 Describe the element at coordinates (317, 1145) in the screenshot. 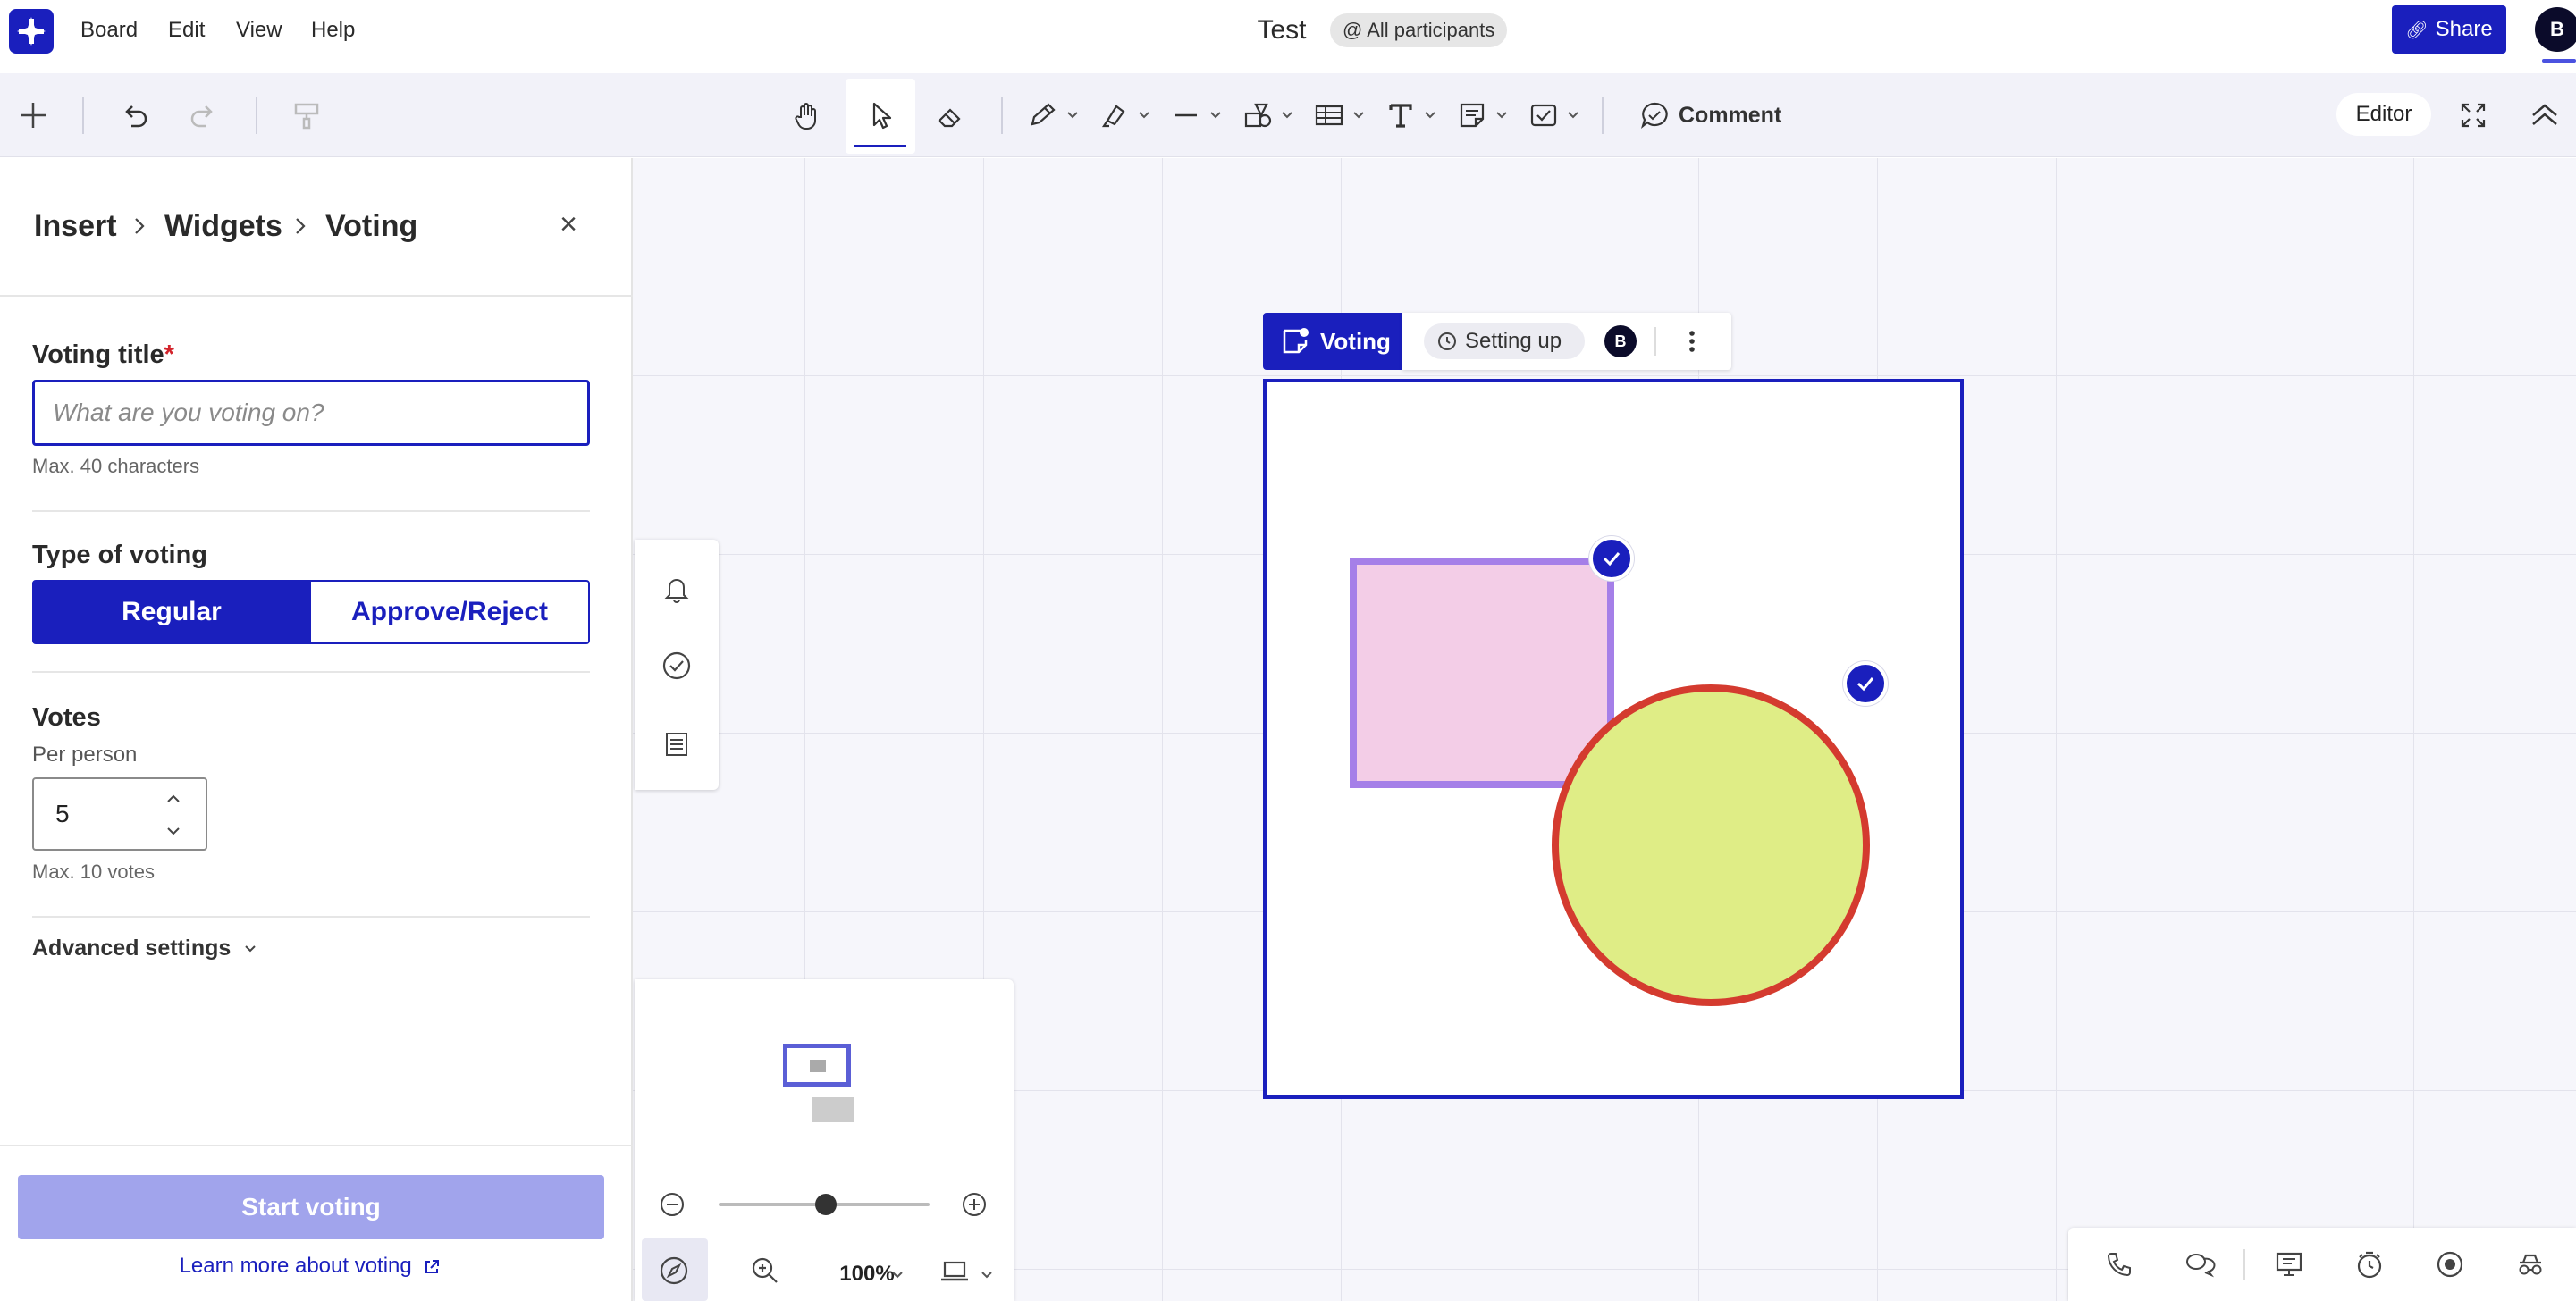

I see `panel-footer-divider` at that location.